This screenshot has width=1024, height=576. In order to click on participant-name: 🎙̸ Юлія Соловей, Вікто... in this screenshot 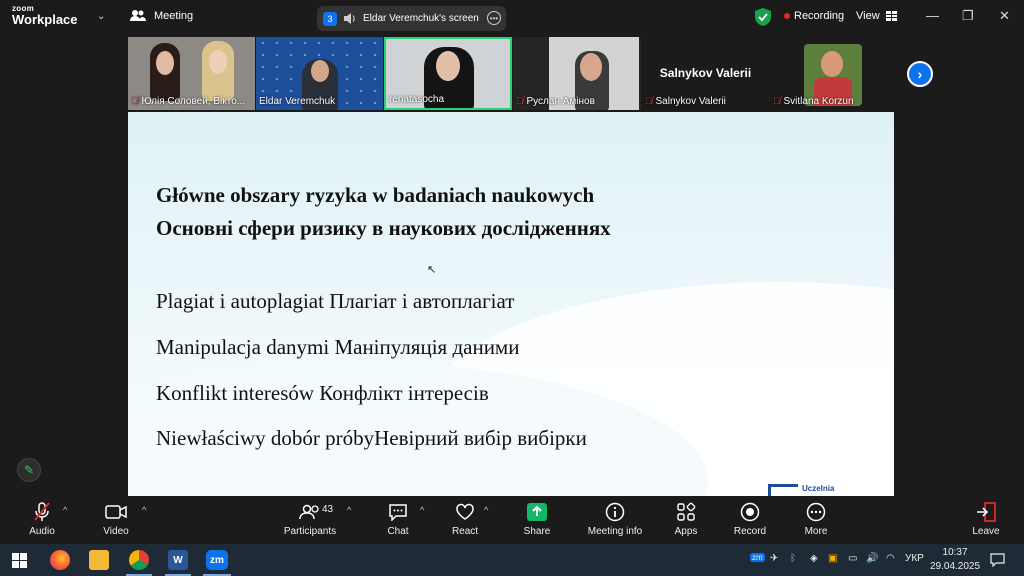, I will do `click(188, 101)`.